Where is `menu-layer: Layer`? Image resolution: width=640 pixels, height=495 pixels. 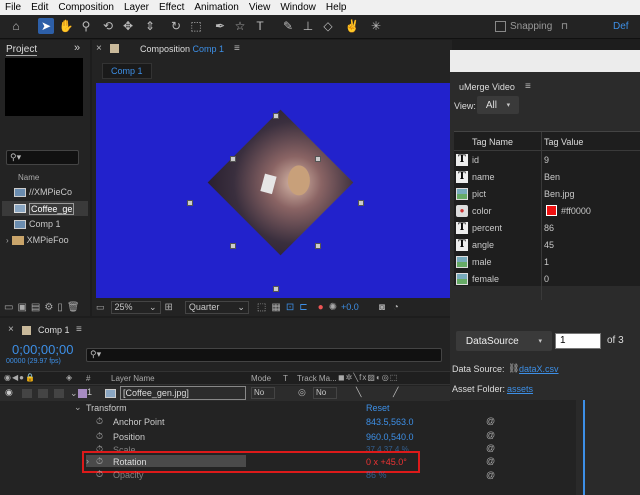
menu-layer: Layer is located at coordinates (136, 7).